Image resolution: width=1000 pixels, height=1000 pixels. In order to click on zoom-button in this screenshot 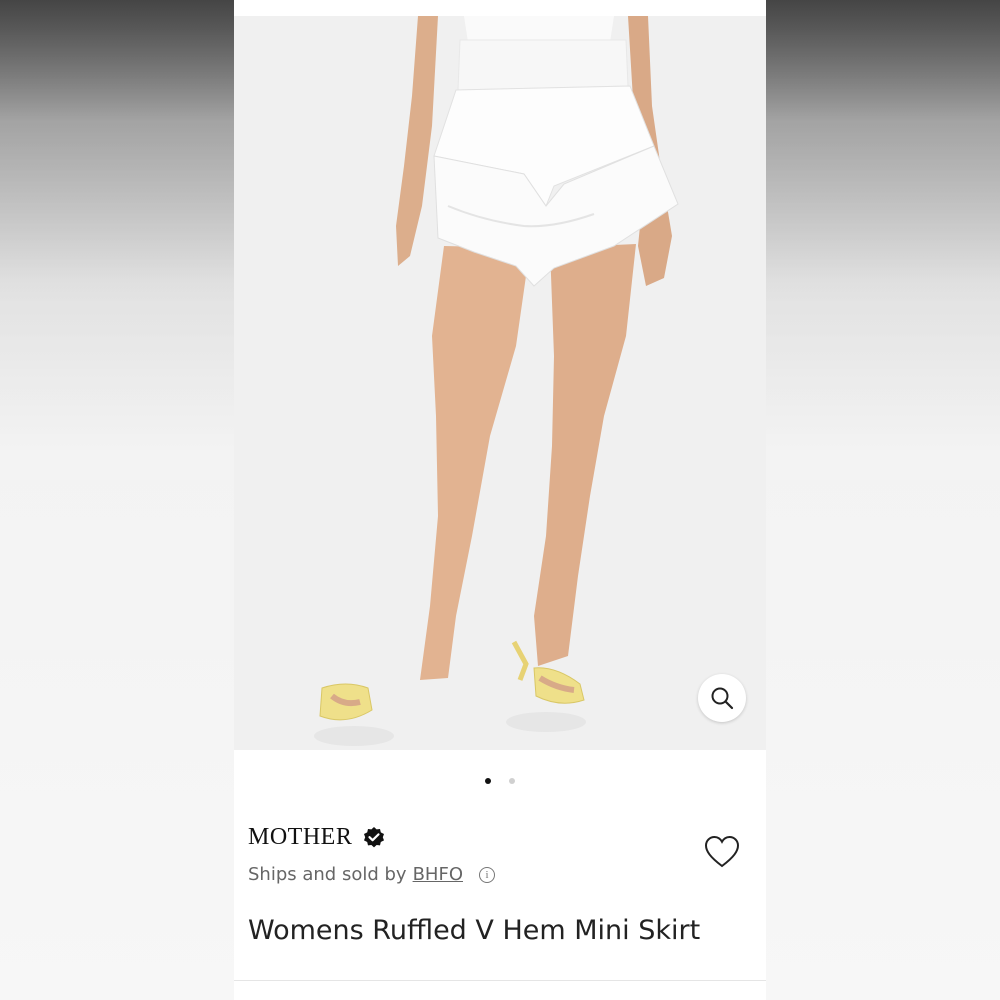, I will do `click(722, 698)`.